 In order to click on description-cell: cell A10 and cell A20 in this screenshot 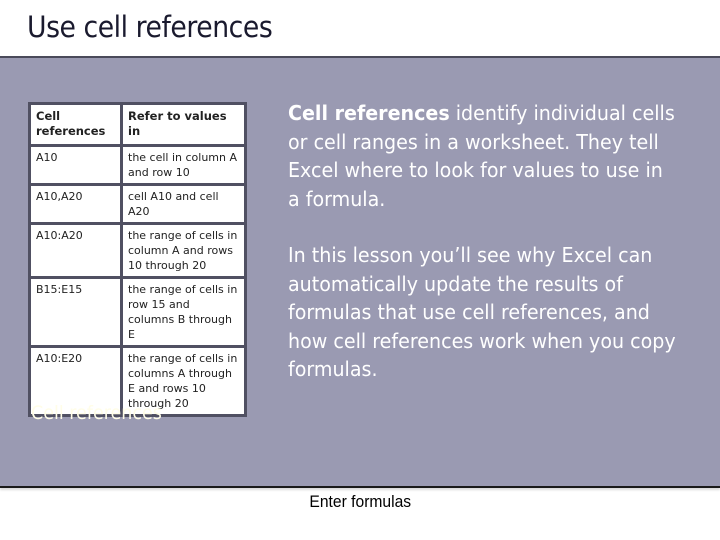, I will do `click(183, 204)`.